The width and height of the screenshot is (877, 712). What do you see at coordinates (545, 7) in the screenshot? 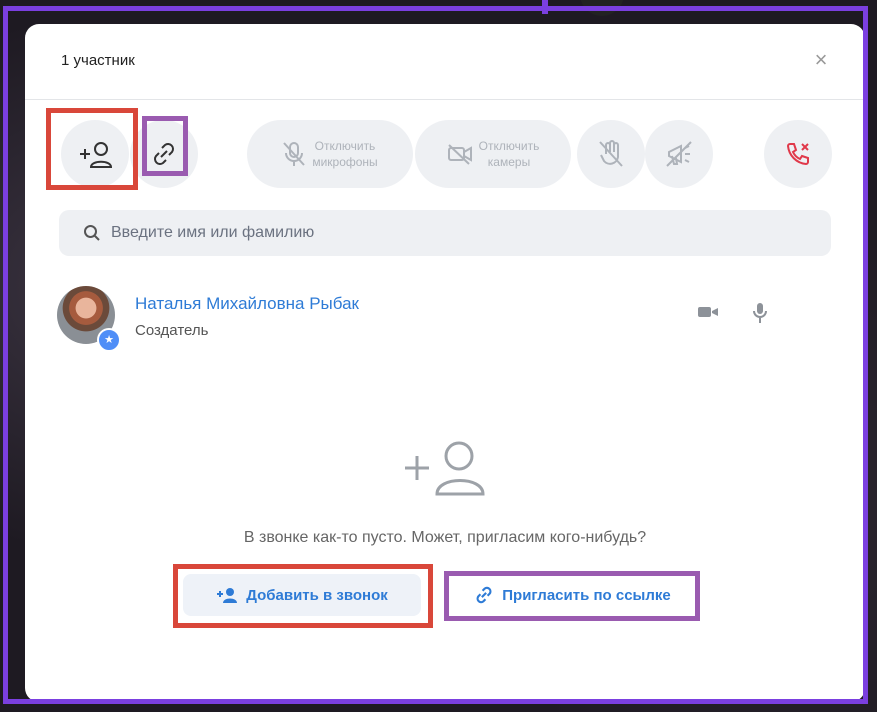
I see `window-frame-notch` at bounding box center [545, 7].